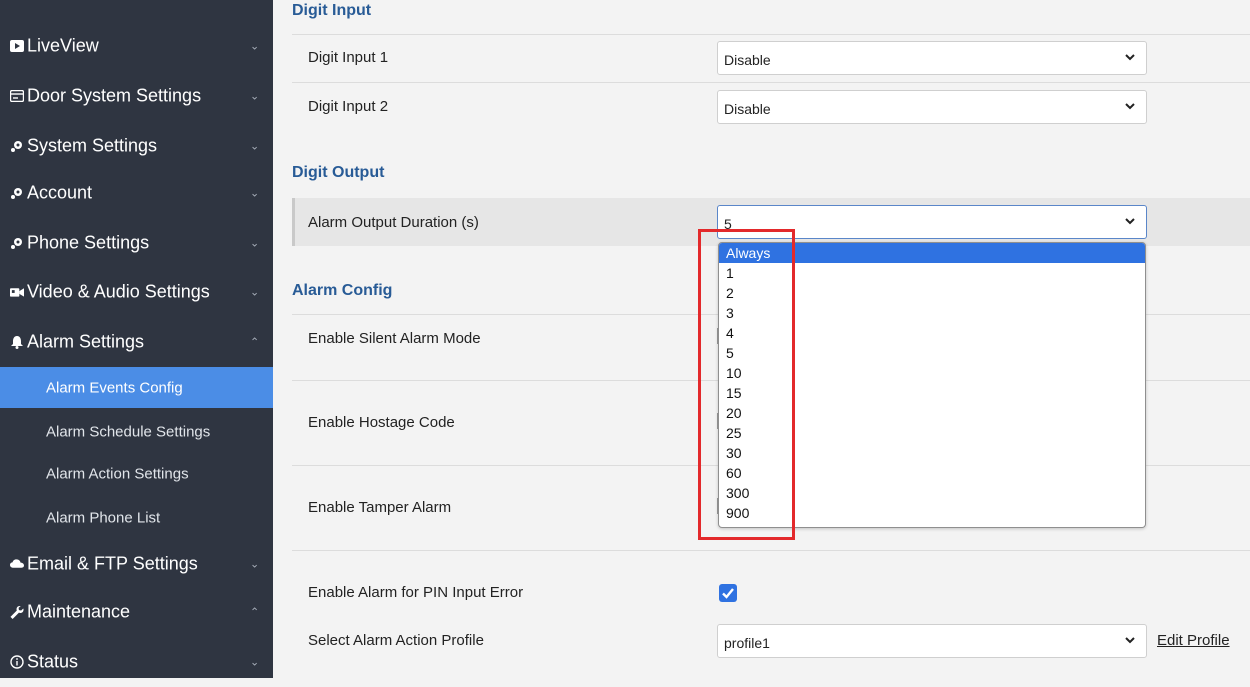  I want to click on select-value: profile1, so click(747, 643).